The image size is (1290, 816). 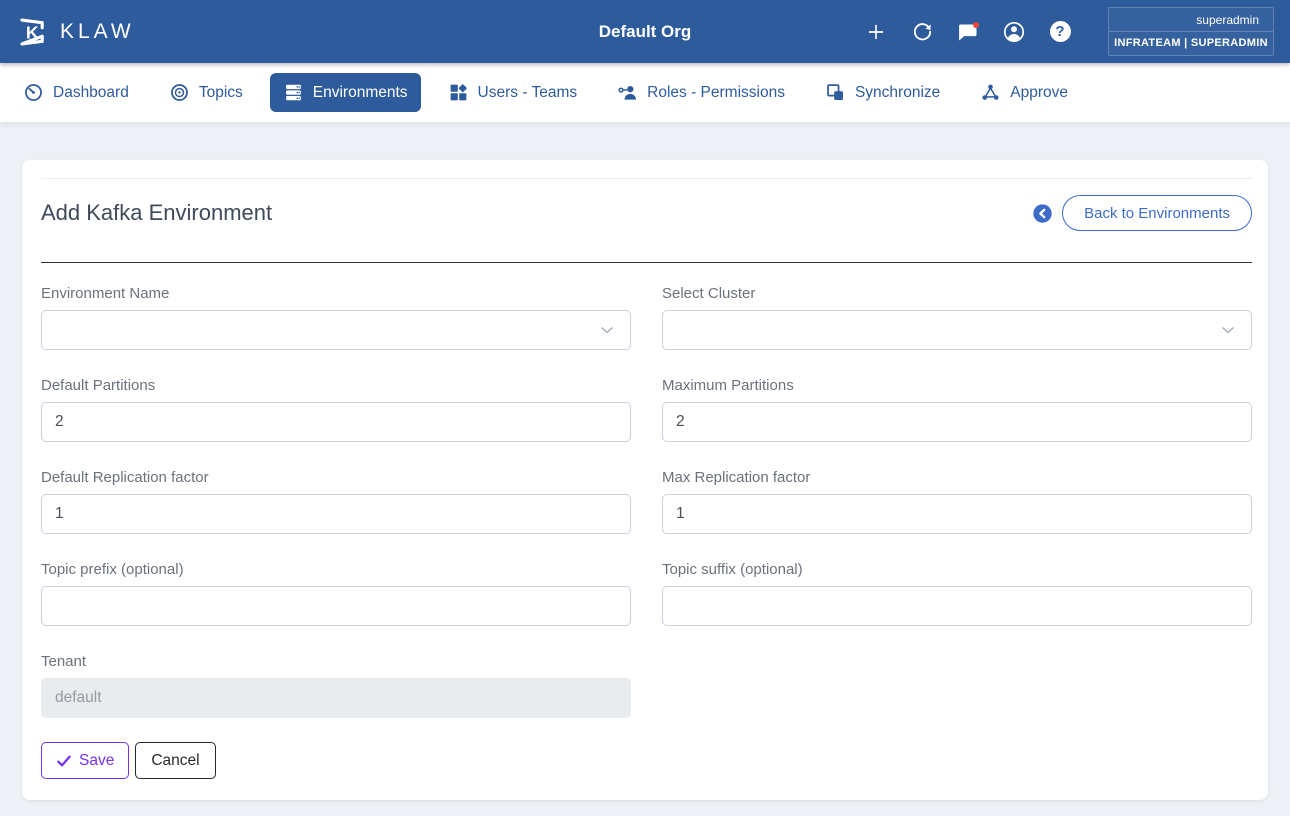 What do you see at coordinates (33, 92) in the screenshot?
I see `dashboard-icon` at bounding box center [33, 92].